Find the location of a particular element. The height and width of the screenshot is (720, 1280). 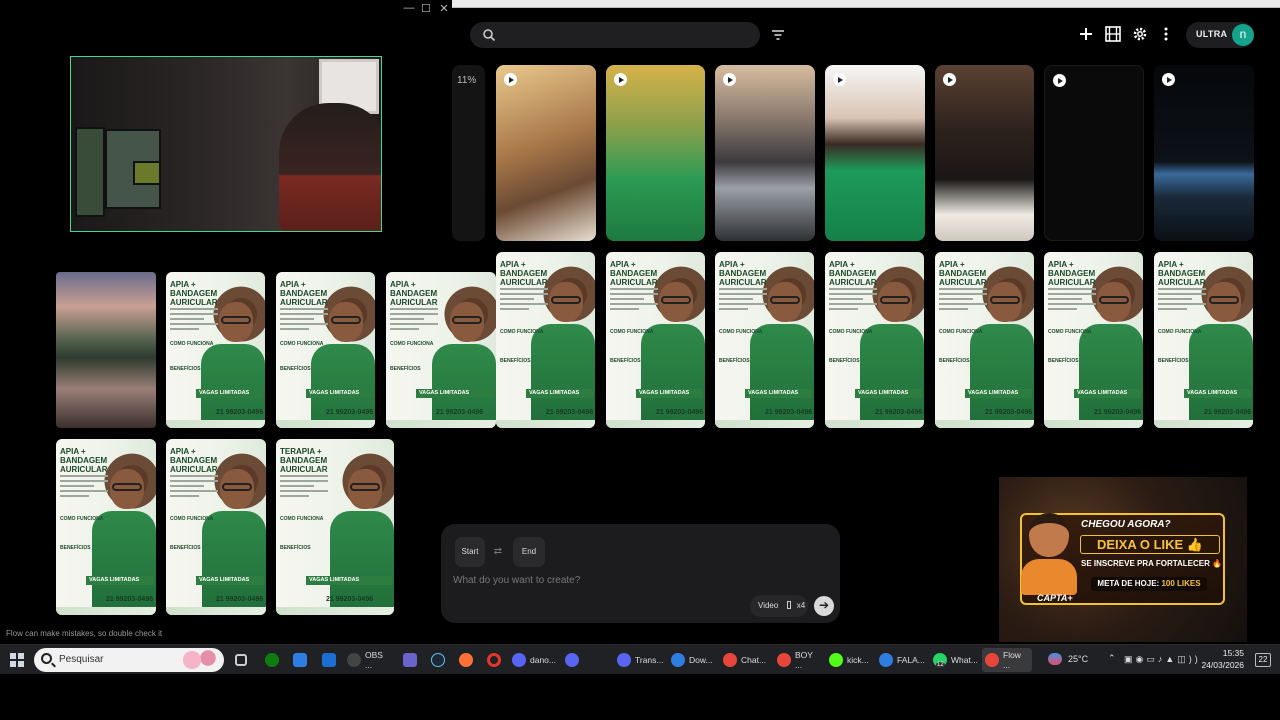

clock: 15:35 24/03/2026 is located at coordinates (1221, 659).